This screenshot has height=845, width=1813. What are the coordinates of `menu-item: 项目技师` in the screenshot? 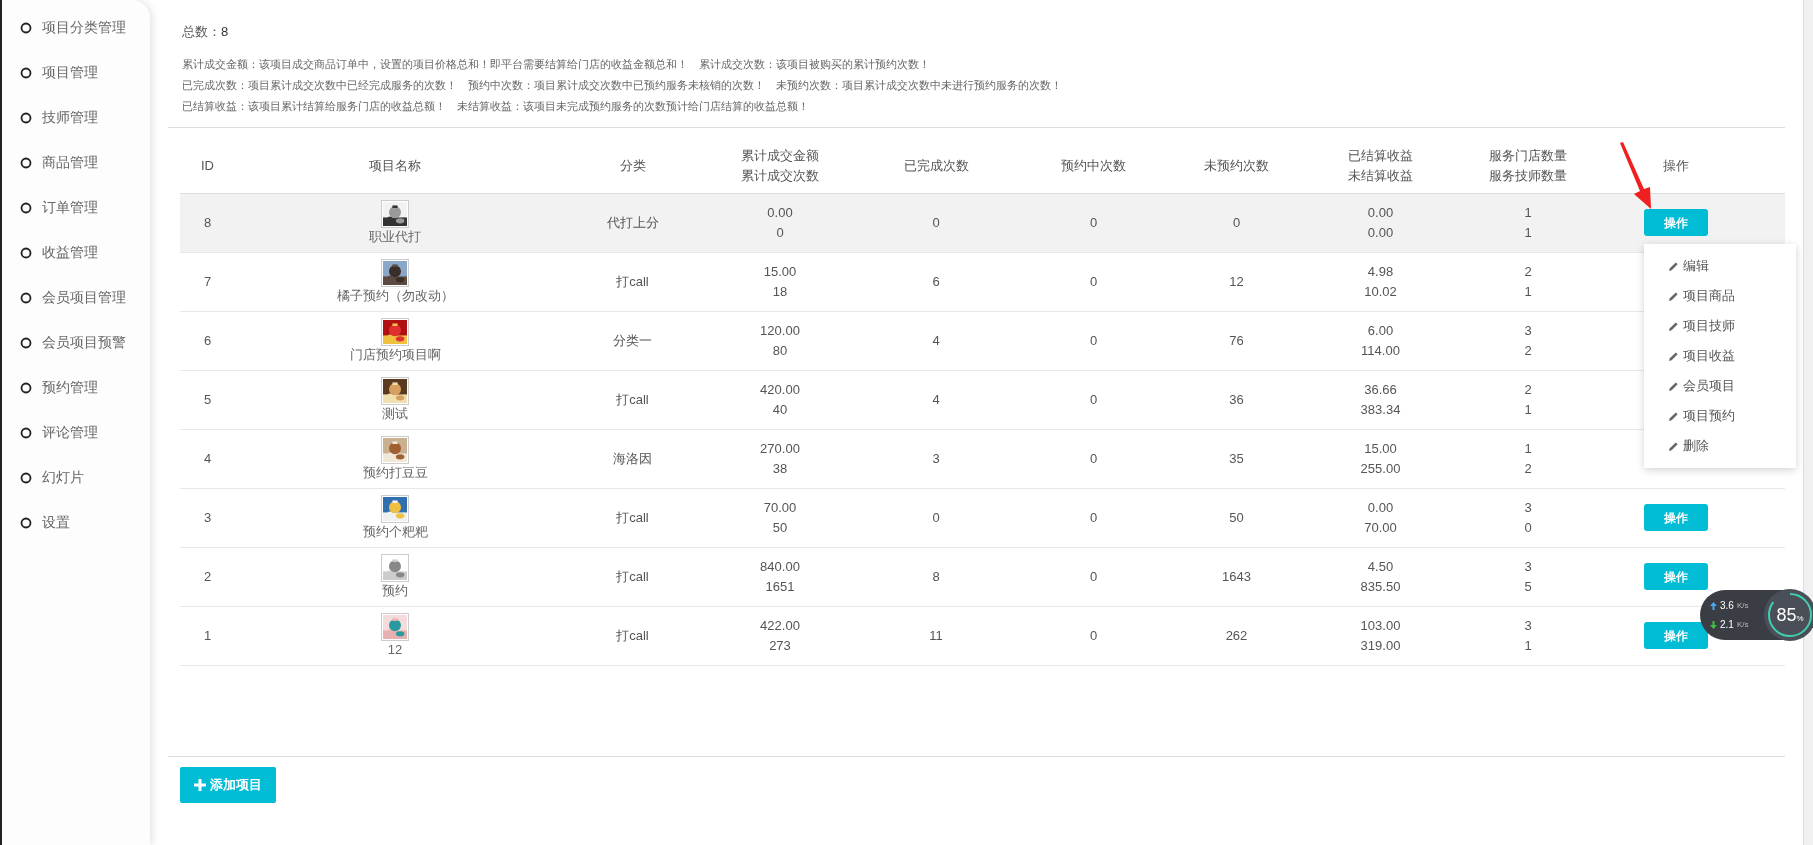 It's located at (1719, 326).